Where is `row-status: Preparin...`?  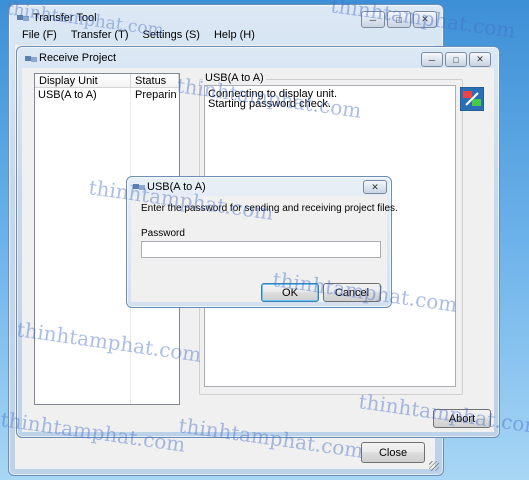
row-status: Preparin... is located at coordinates (156, 95).